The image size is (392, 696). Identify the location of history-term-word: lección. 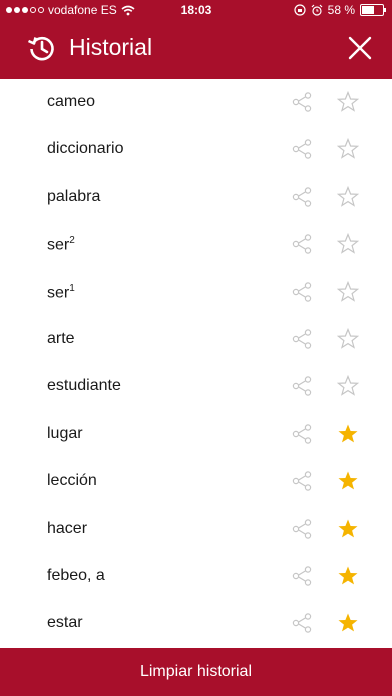
(72, 481).